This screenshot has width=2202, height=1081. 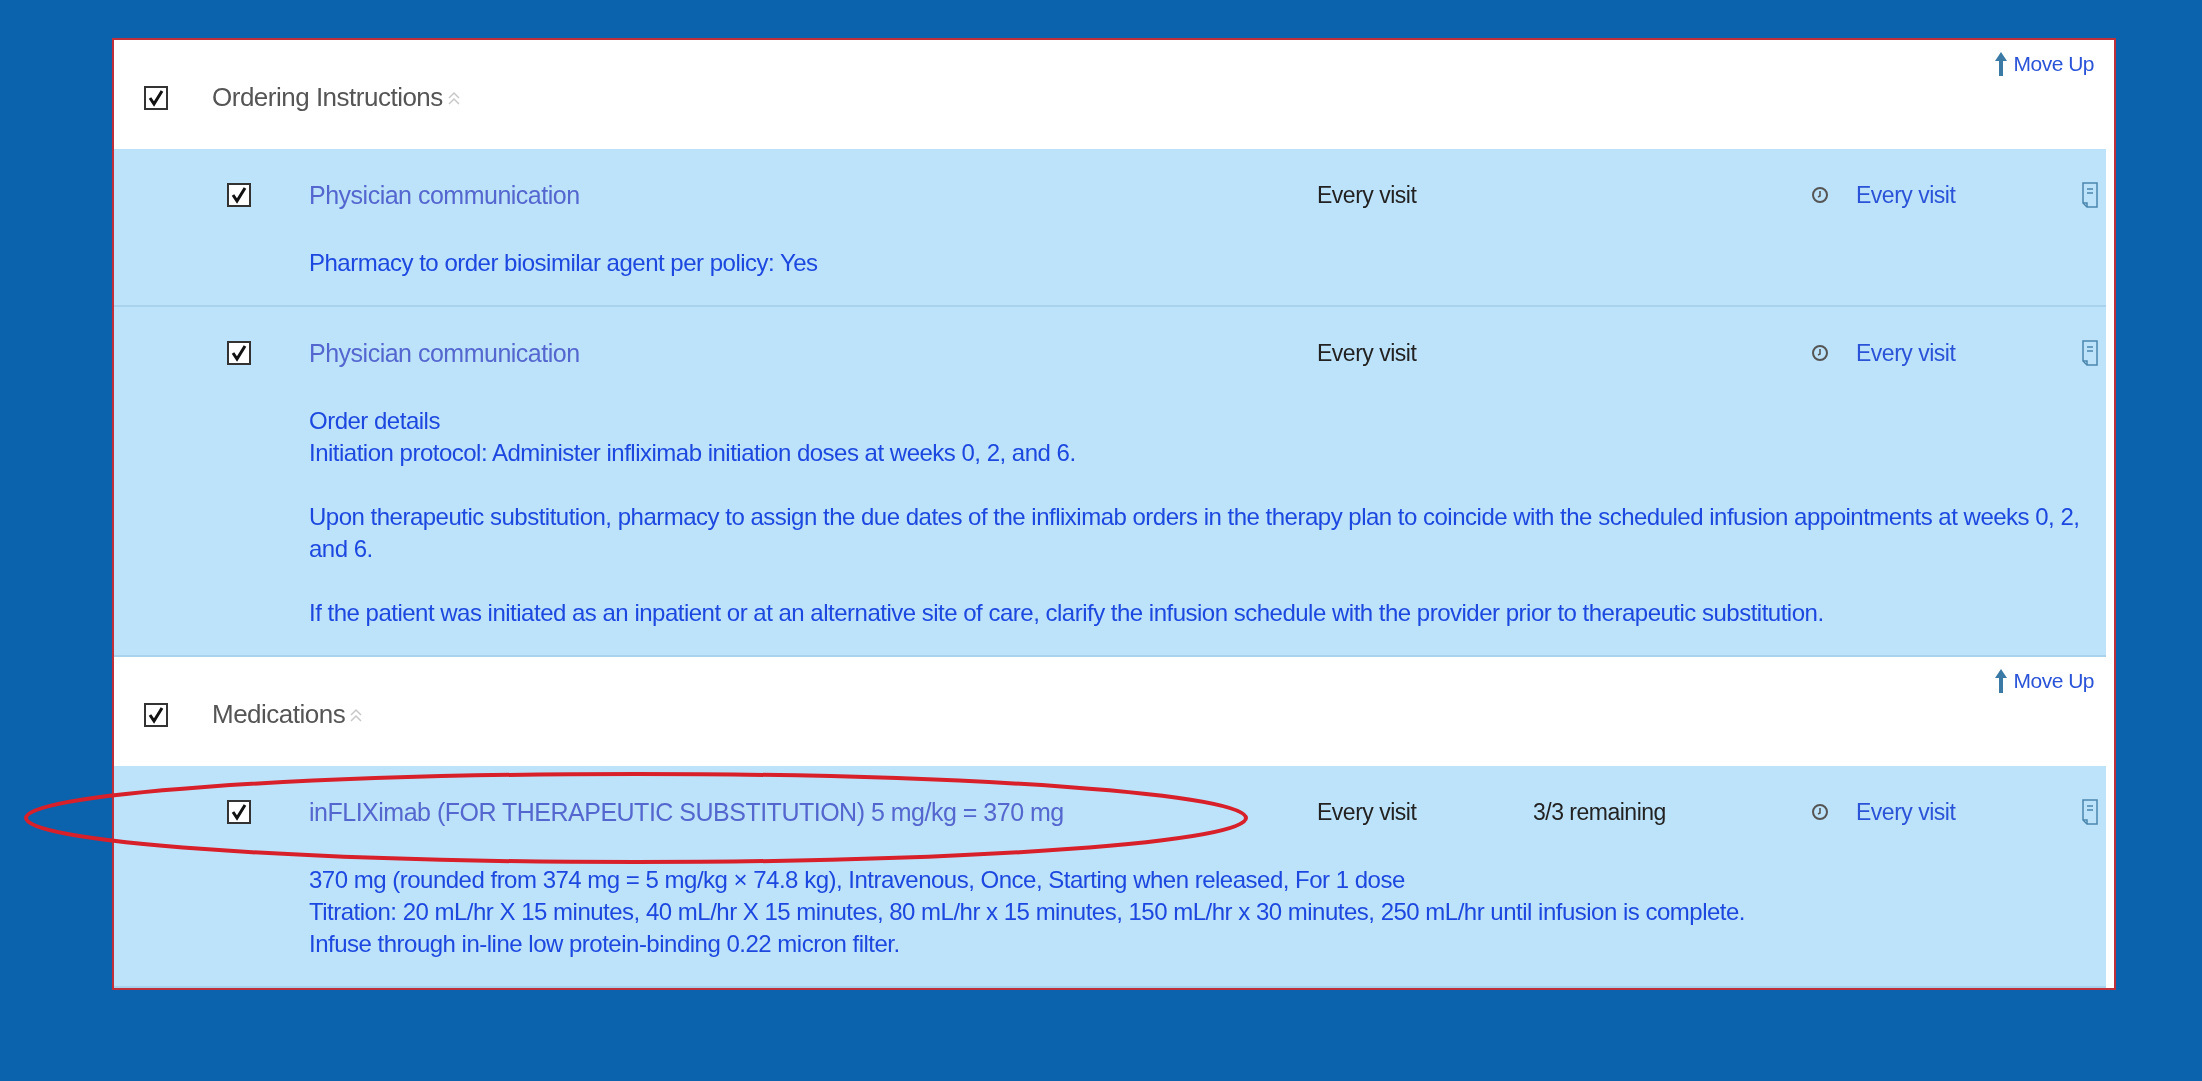 What do you see at coordinates (279, 714) in the screenshot?
I see `section-title: Medications` at bounding box center [279, 714].